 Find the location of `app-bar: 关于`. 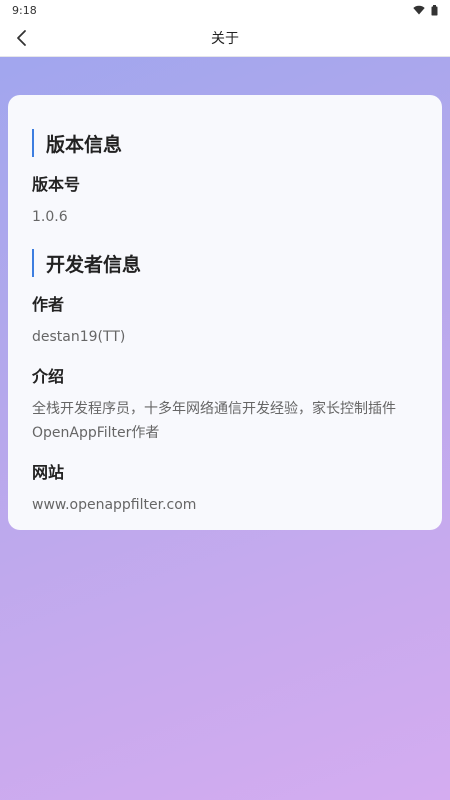

app-bar: 关于 is located at coordinates (225, 38).